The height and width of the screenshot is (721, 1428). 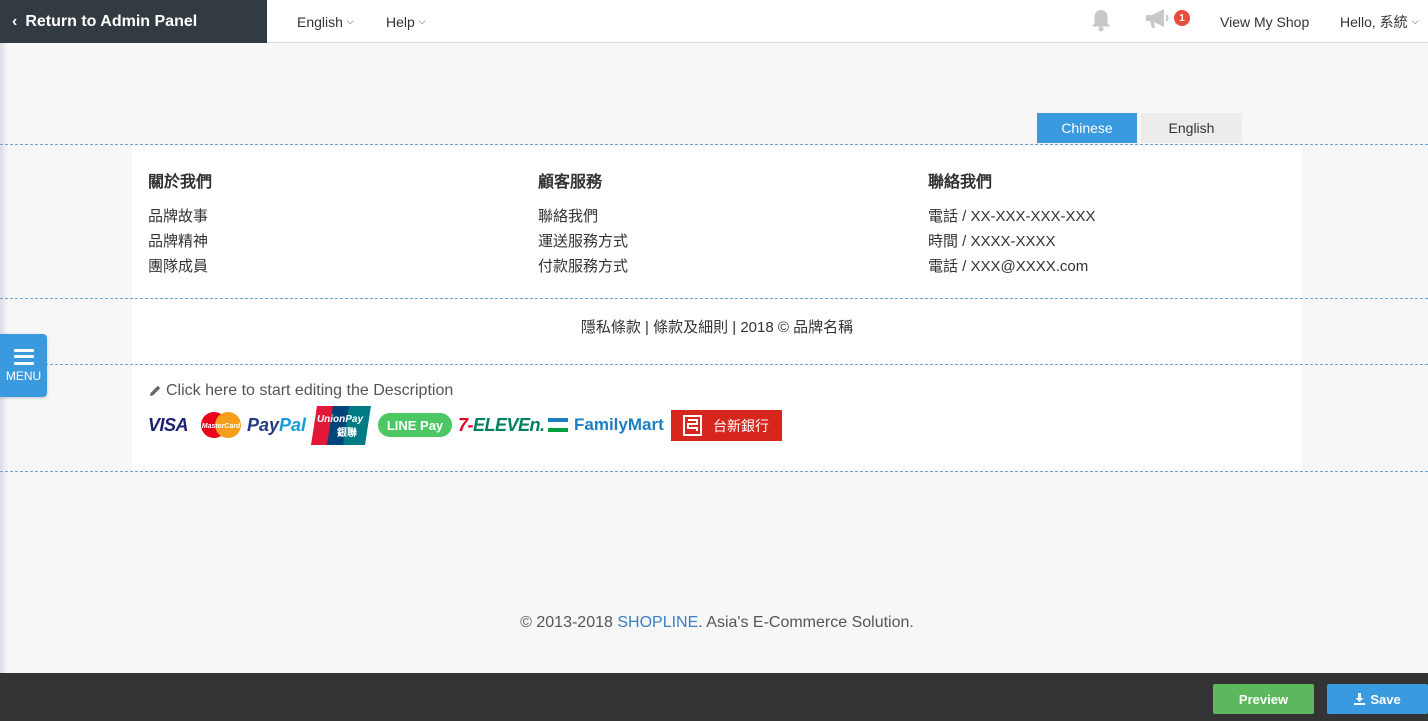 I want to click on legal-text: 隱私條款 | 條款及細則 | 2018 © 品牌名稱, so click(x=717, y=327).